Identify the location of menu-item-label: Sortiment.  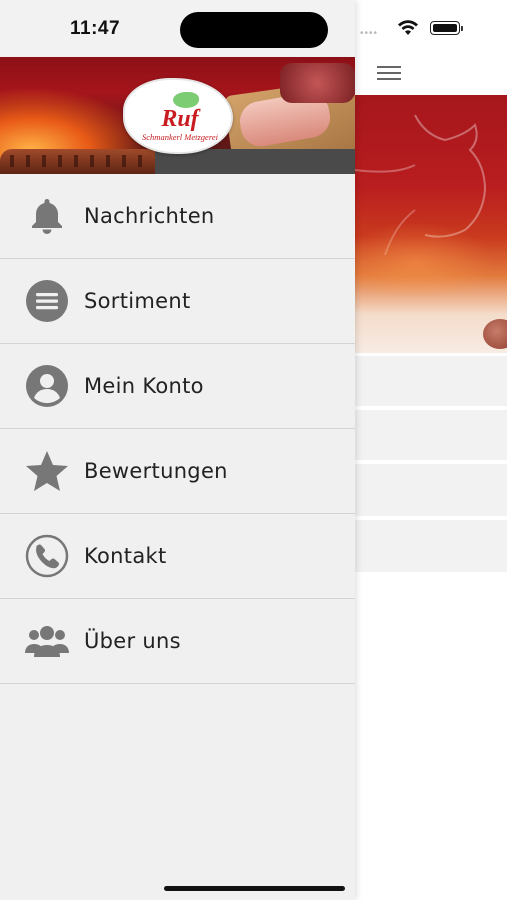
(137, 301).